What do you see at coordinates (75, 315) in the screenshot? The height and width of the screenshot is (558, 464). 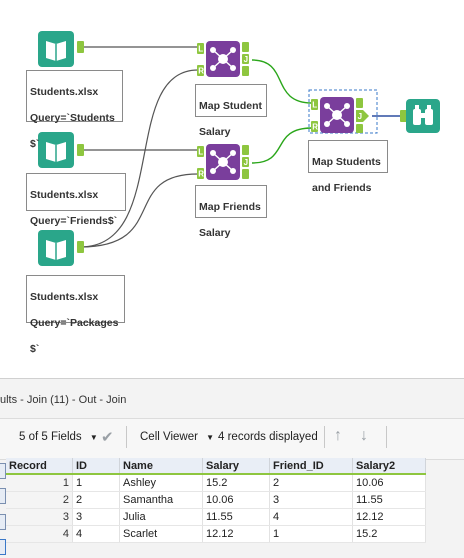 I see `tool-annotation: Students.xlsx Query=`Packages $`` at bounding box center [75, 315].